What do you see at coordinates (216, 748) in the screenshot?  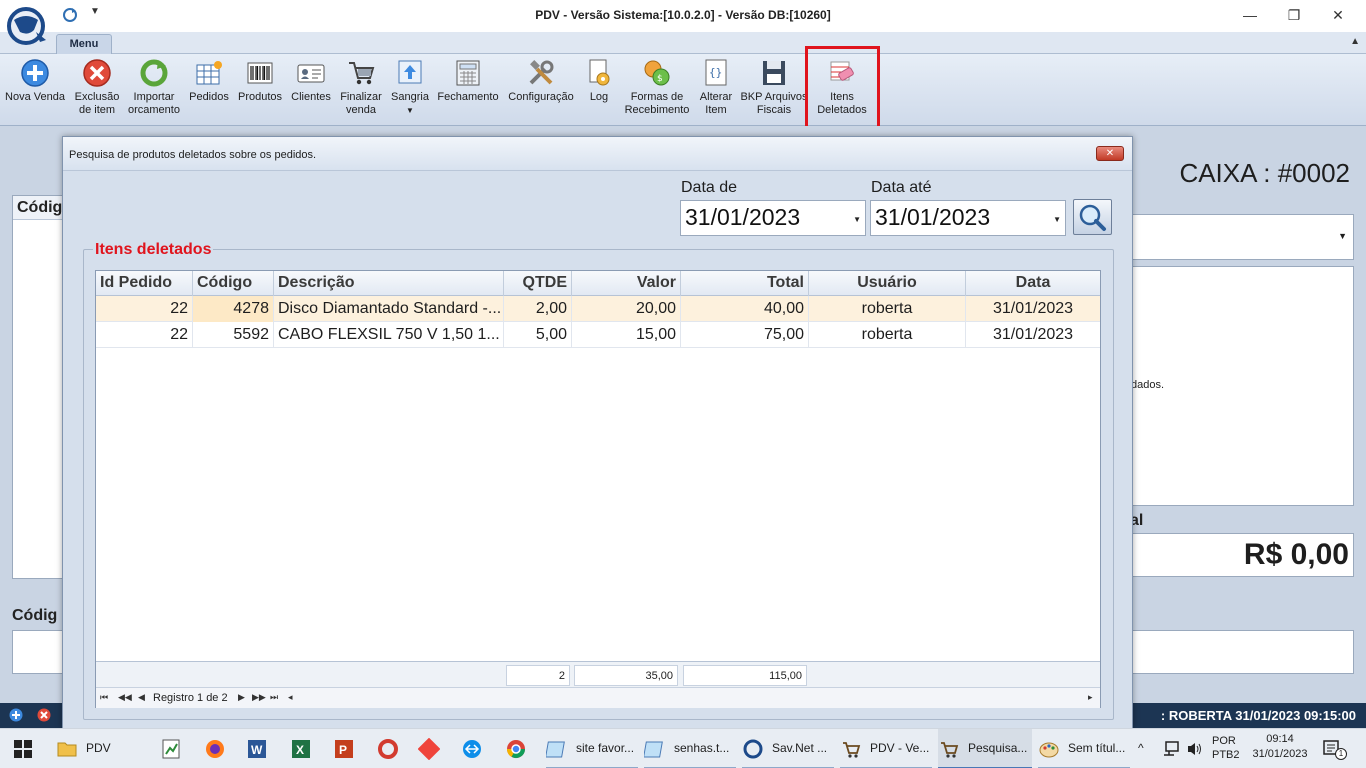 I see `taskbar-item-firefox` at bounding box center [216, 748].